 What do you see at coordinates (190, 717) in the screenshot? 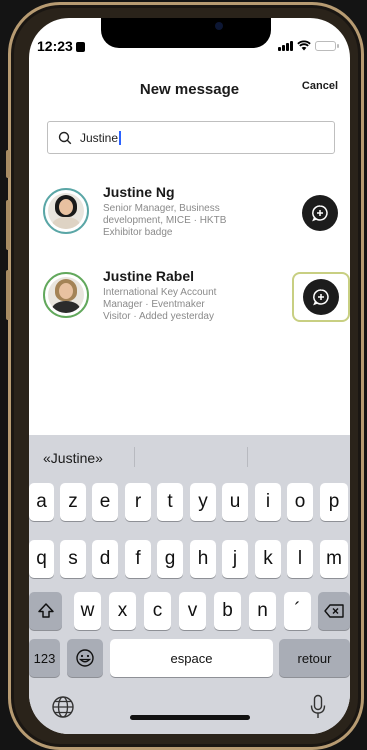
I see `home-indicator` at bounding box center [190, 717].